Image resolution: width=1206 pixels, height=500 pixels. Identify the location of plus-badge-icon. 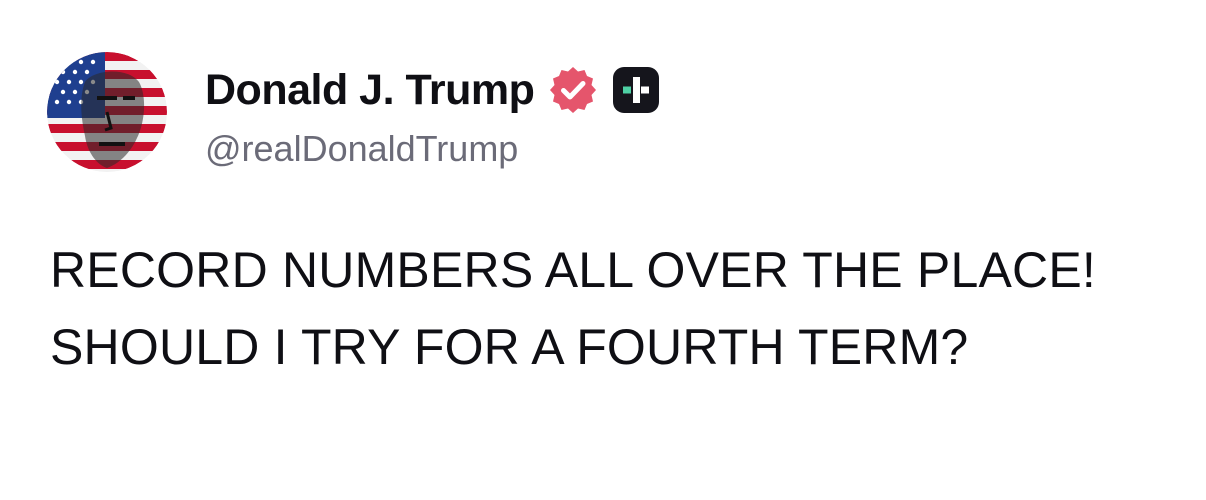
(636, 90).